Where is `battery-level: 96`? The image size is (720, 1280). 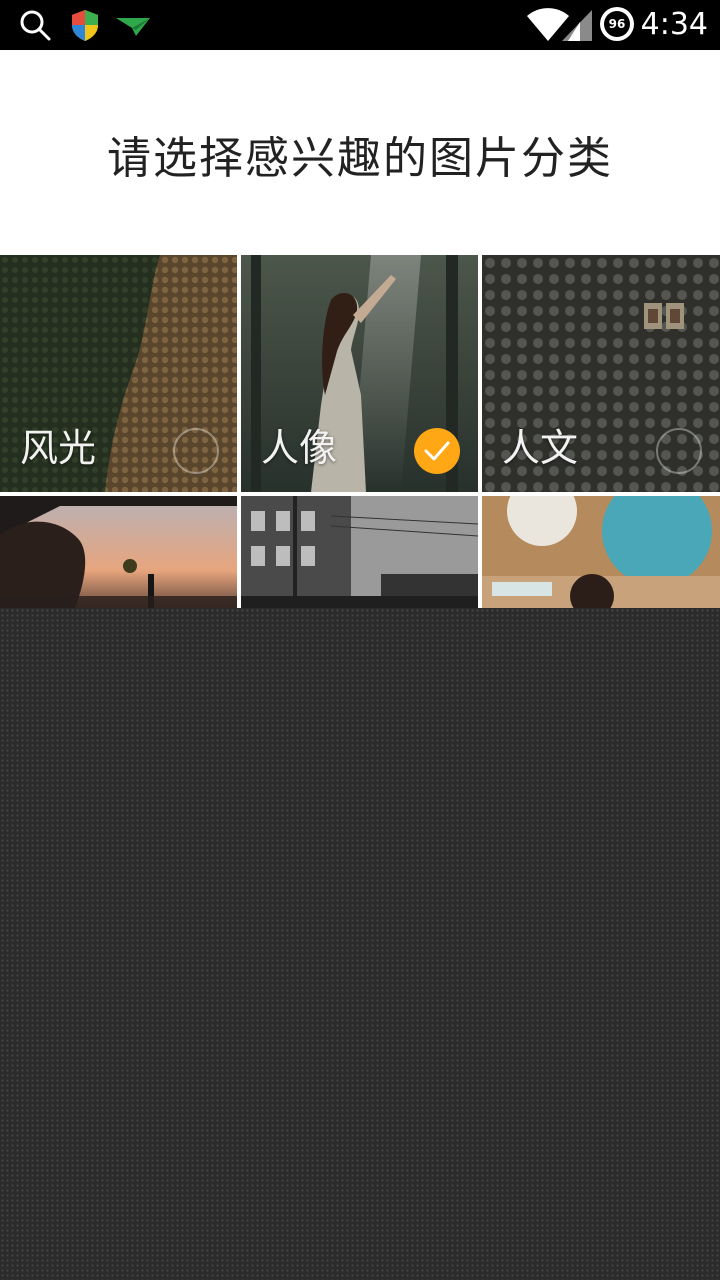 battery-level: 96 is located at coordinates (617, 24).